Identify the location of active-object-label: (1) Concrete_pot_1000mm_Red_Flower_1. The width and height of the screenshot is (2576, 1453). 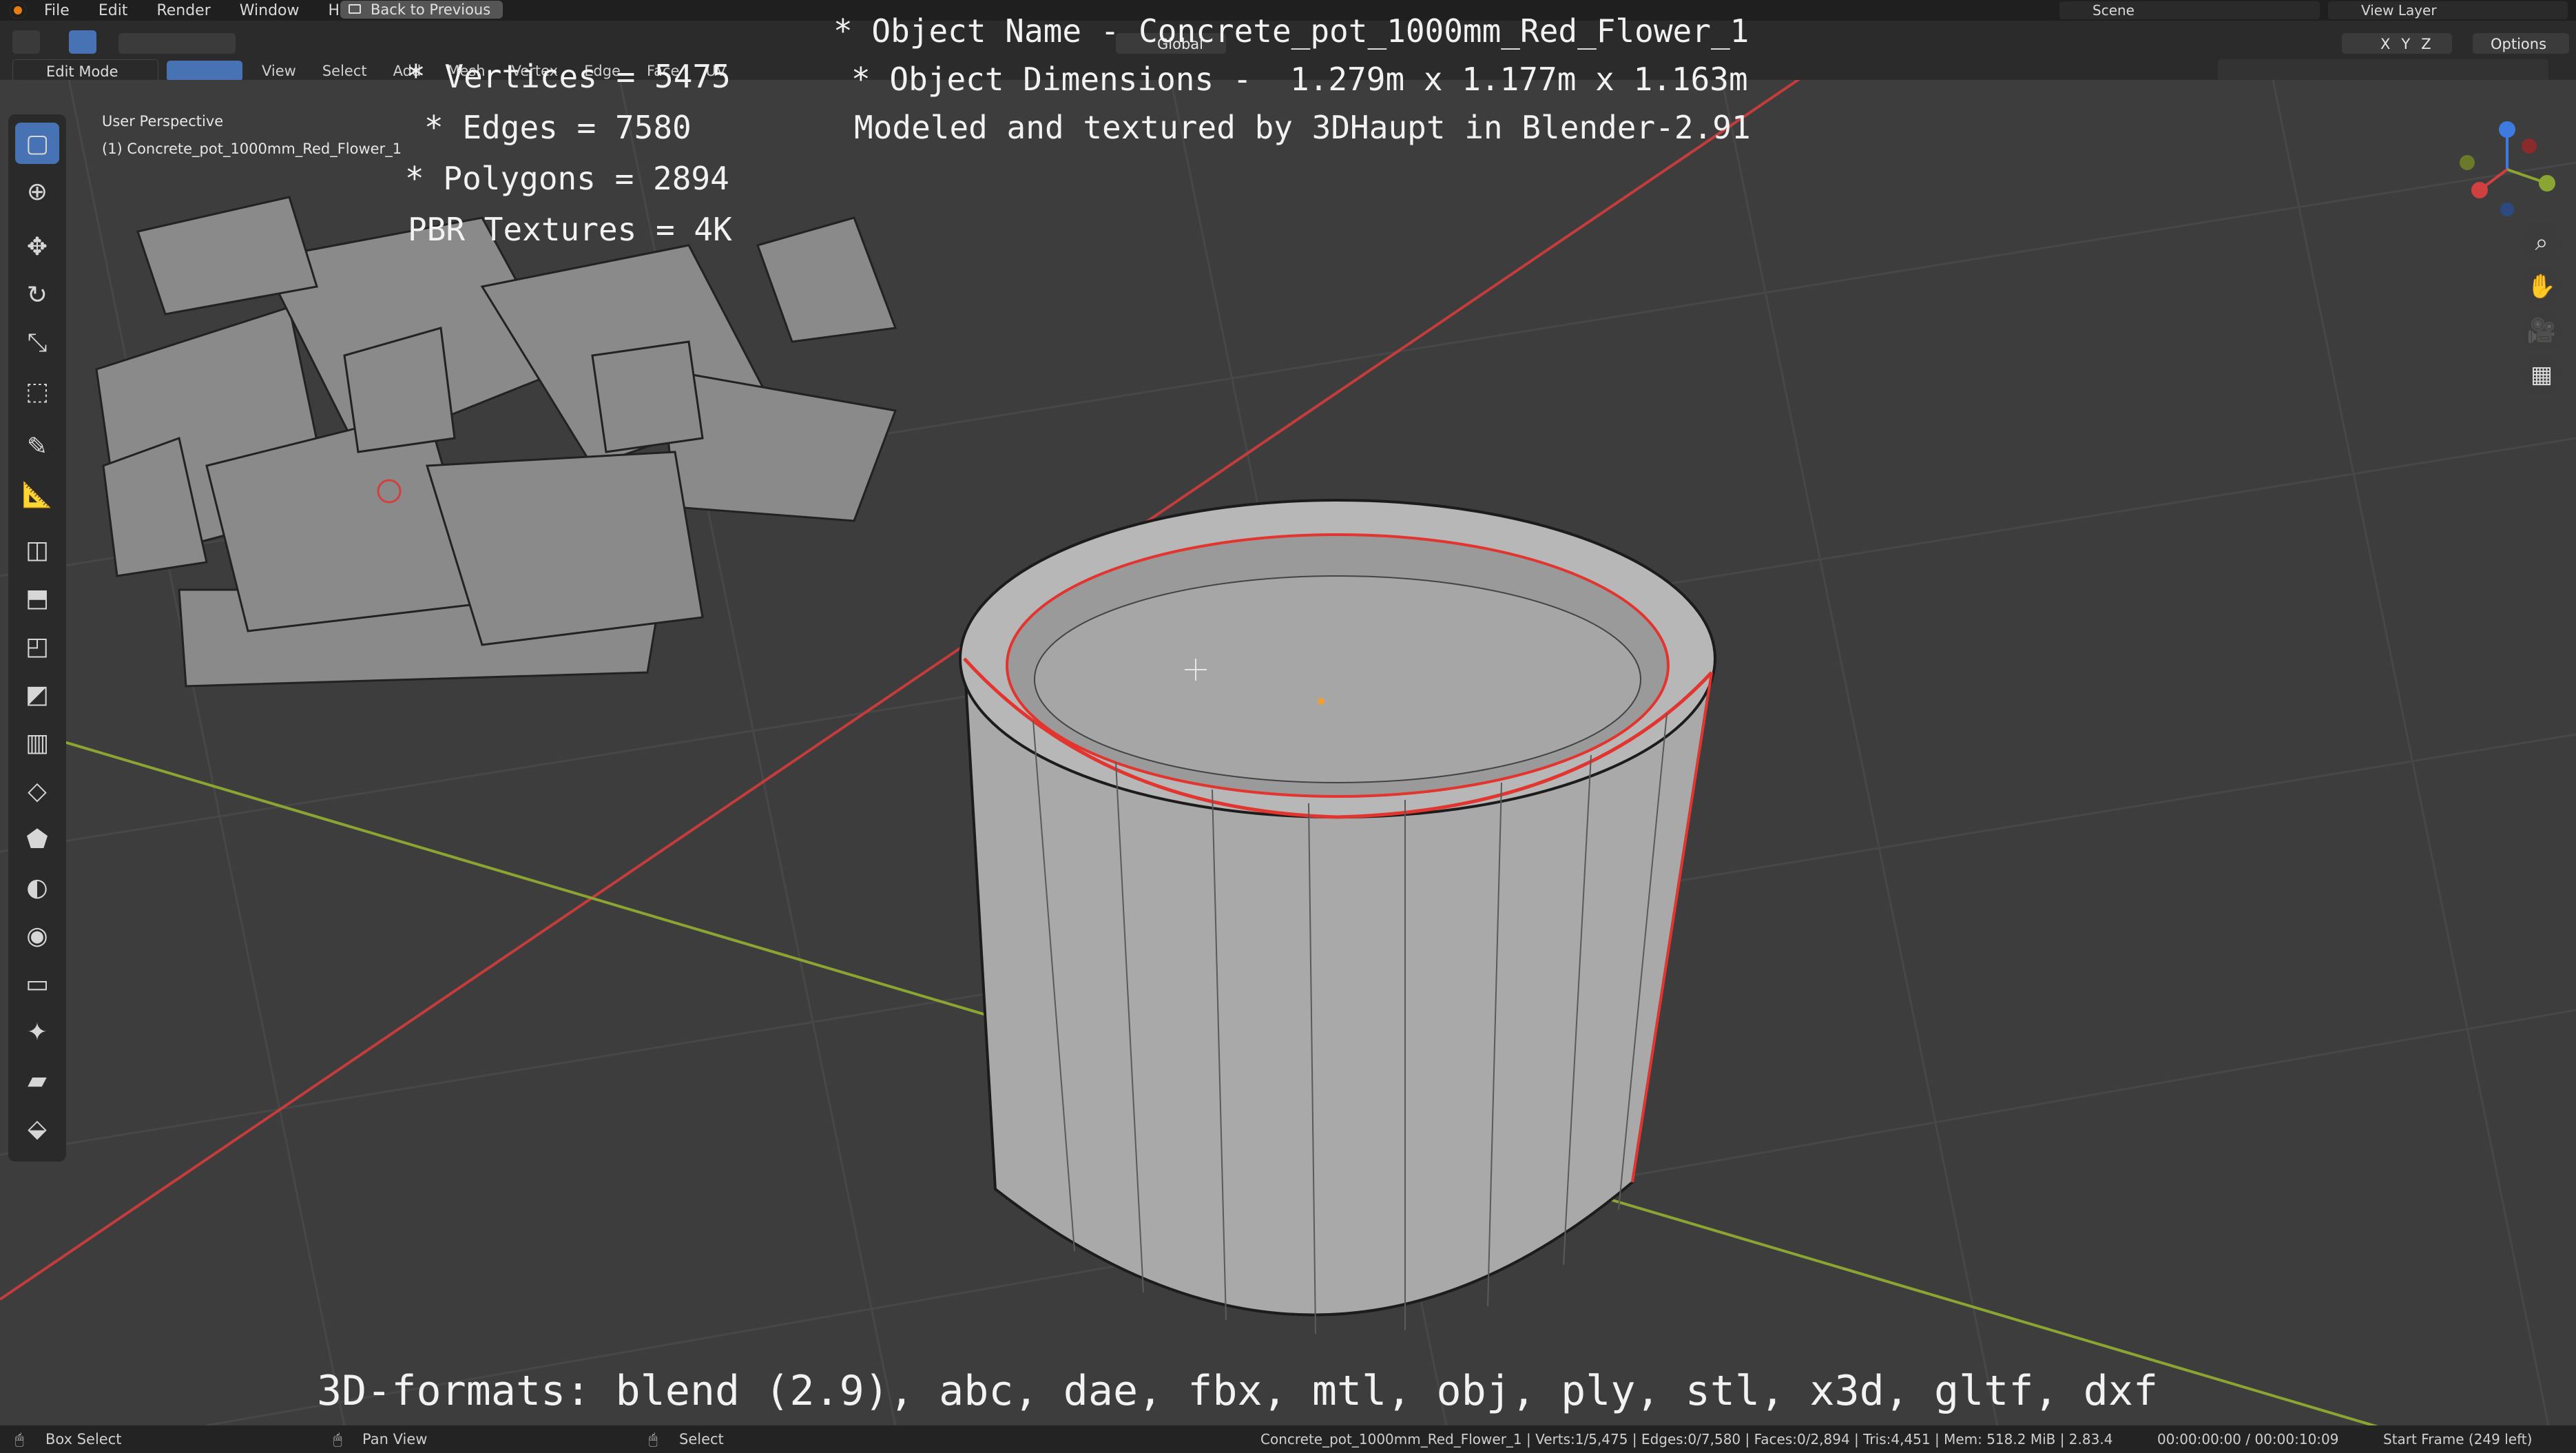
(252, 149).